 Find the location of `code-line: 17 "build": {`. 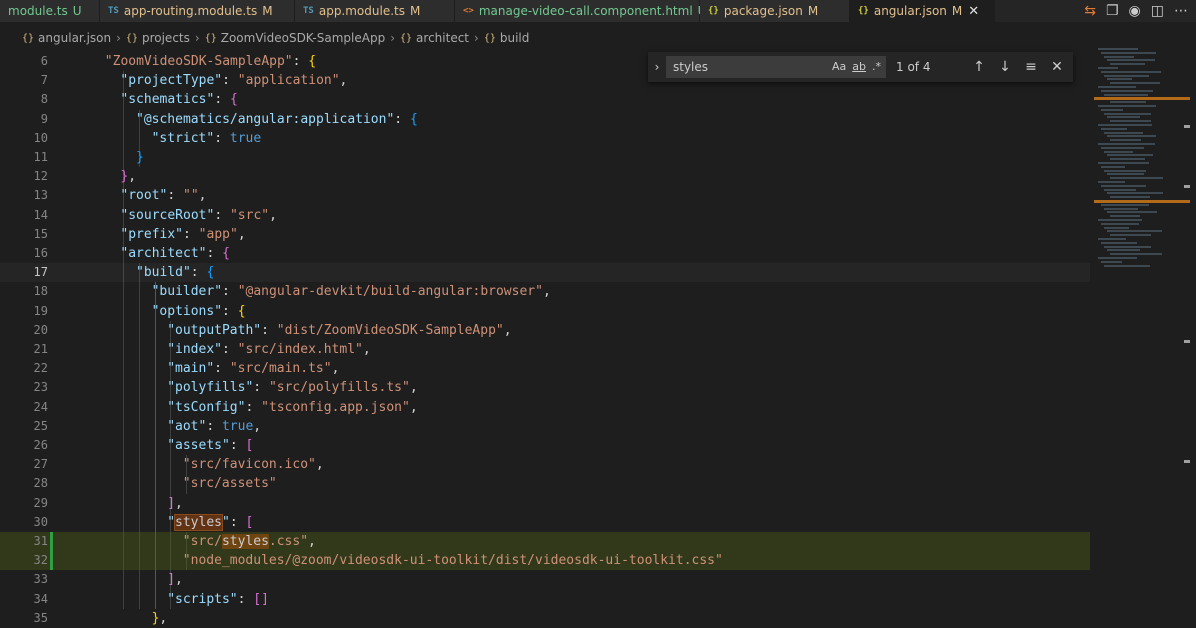

code-line: 17 "build": { is located at coordinates (545, 272).